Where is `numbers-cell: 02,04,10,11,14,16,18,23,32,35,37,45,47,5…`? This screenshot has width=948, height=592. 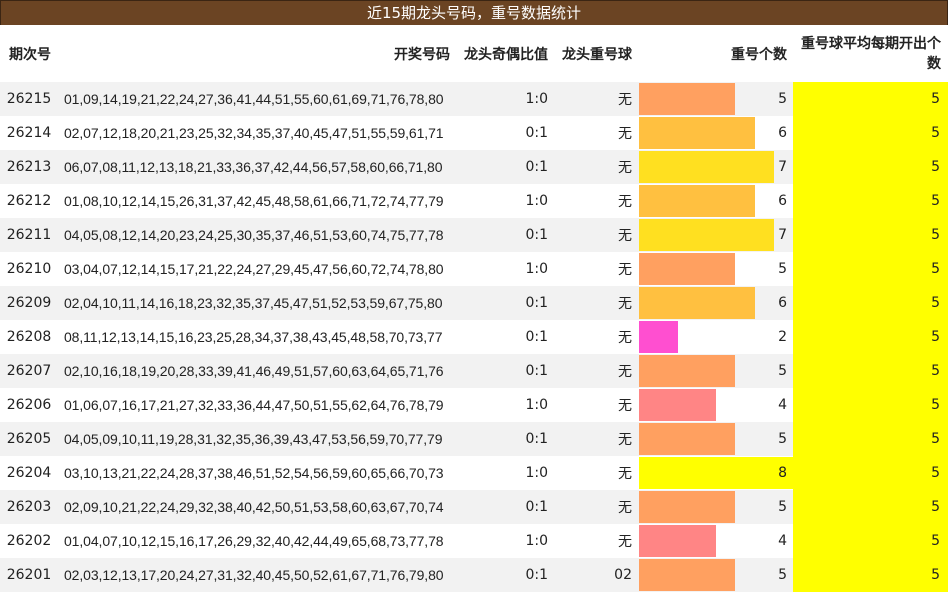
numbers-cell: 02,04,10,11,14,16,18,23,32,35,37,45,47,5… is located at coordinates (253, 303).